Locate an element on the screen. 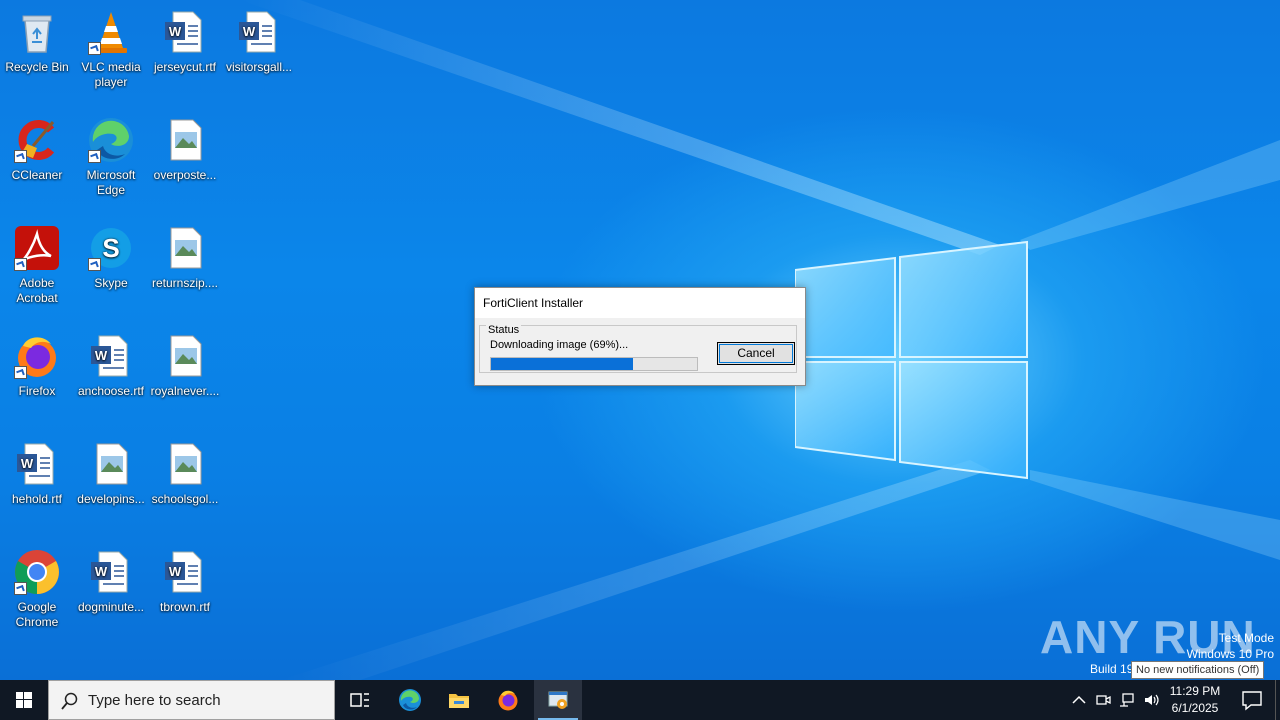  action-center-button is located at coordinates (1252, 700).